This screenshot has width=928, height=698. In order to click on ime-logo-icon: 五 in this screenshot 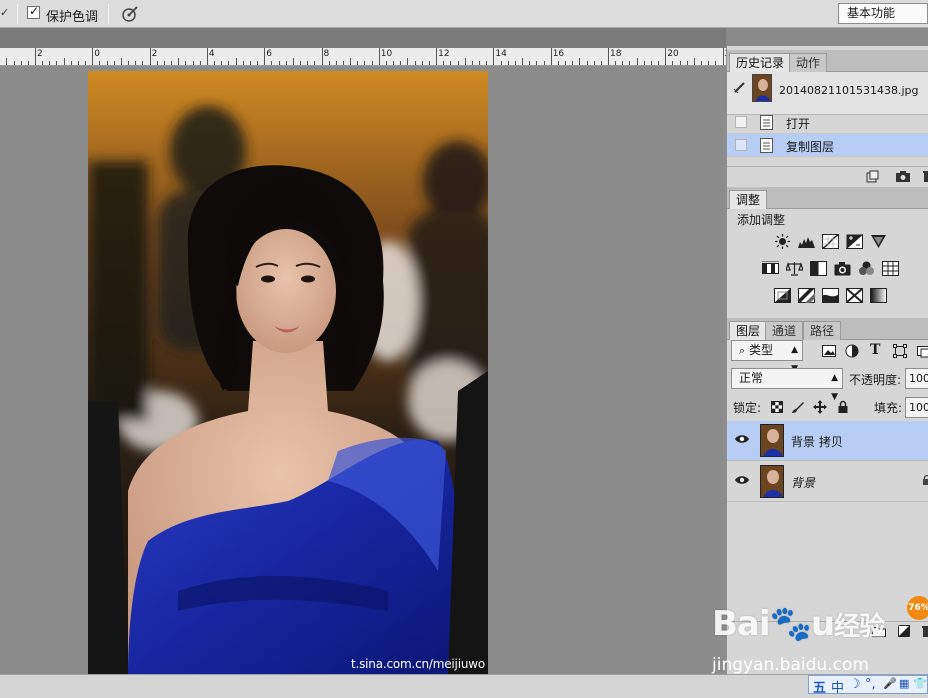, I will do `click(819, 686)`.